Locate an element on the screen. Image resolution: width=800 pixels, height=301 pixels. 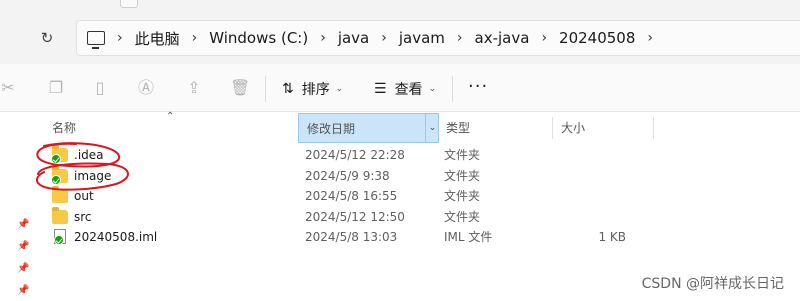
paste-icon: ▯ is located at coordinates (100, 88).